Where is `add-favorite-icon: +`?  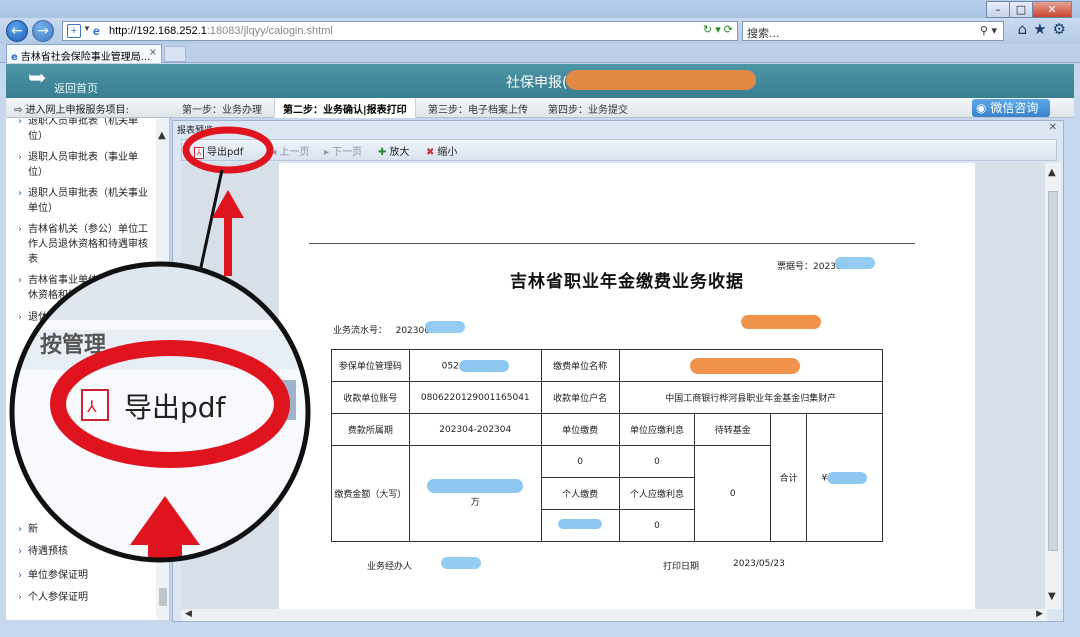 add-favorite-icon: + is located at coordinates (74, 31).